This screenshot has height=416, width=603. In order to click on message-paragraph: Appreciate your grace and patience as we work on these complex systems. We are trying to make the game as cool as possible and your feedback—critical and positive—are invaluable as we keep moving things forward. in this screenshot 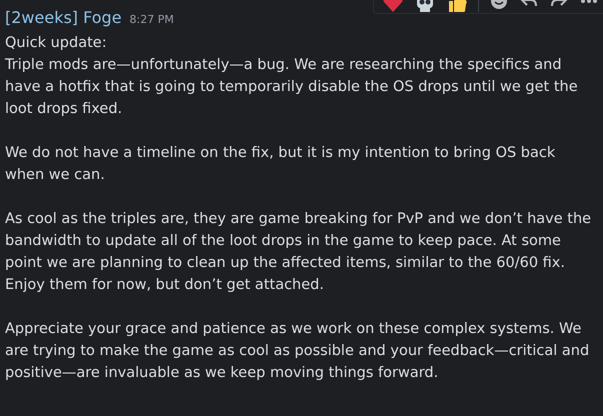, I will do `click(297, 351)`.